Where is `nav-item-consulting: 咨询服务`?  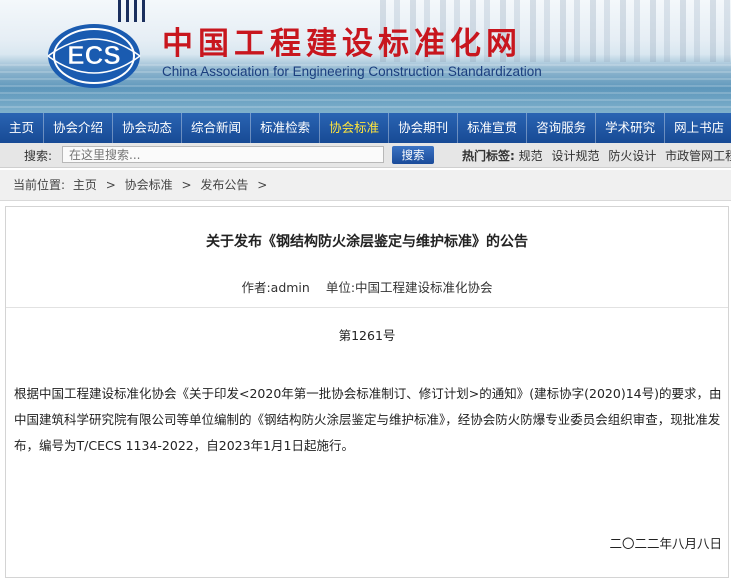 nav-item-consulting: 咨询服务 is located at coordinates (562, 128).